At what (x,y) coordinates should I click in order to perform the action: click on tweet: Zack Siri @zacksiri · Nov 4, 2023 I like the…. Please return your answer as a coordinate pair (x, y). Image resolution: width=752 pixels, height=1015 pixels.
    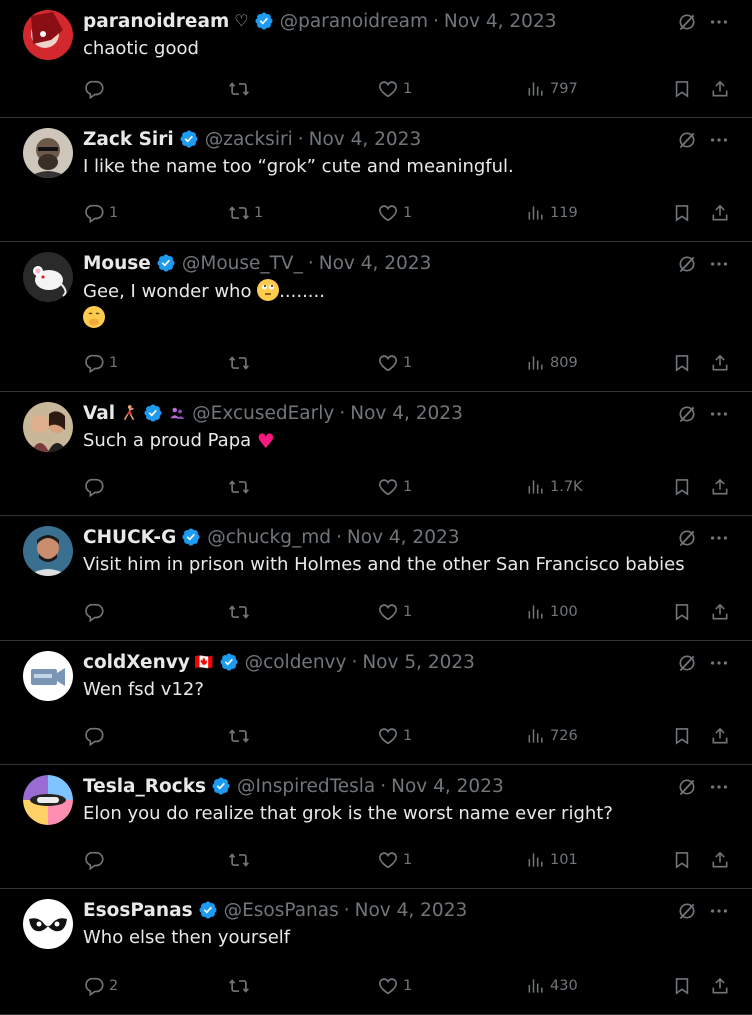
    Looking at the image, I should click on (376, 180).